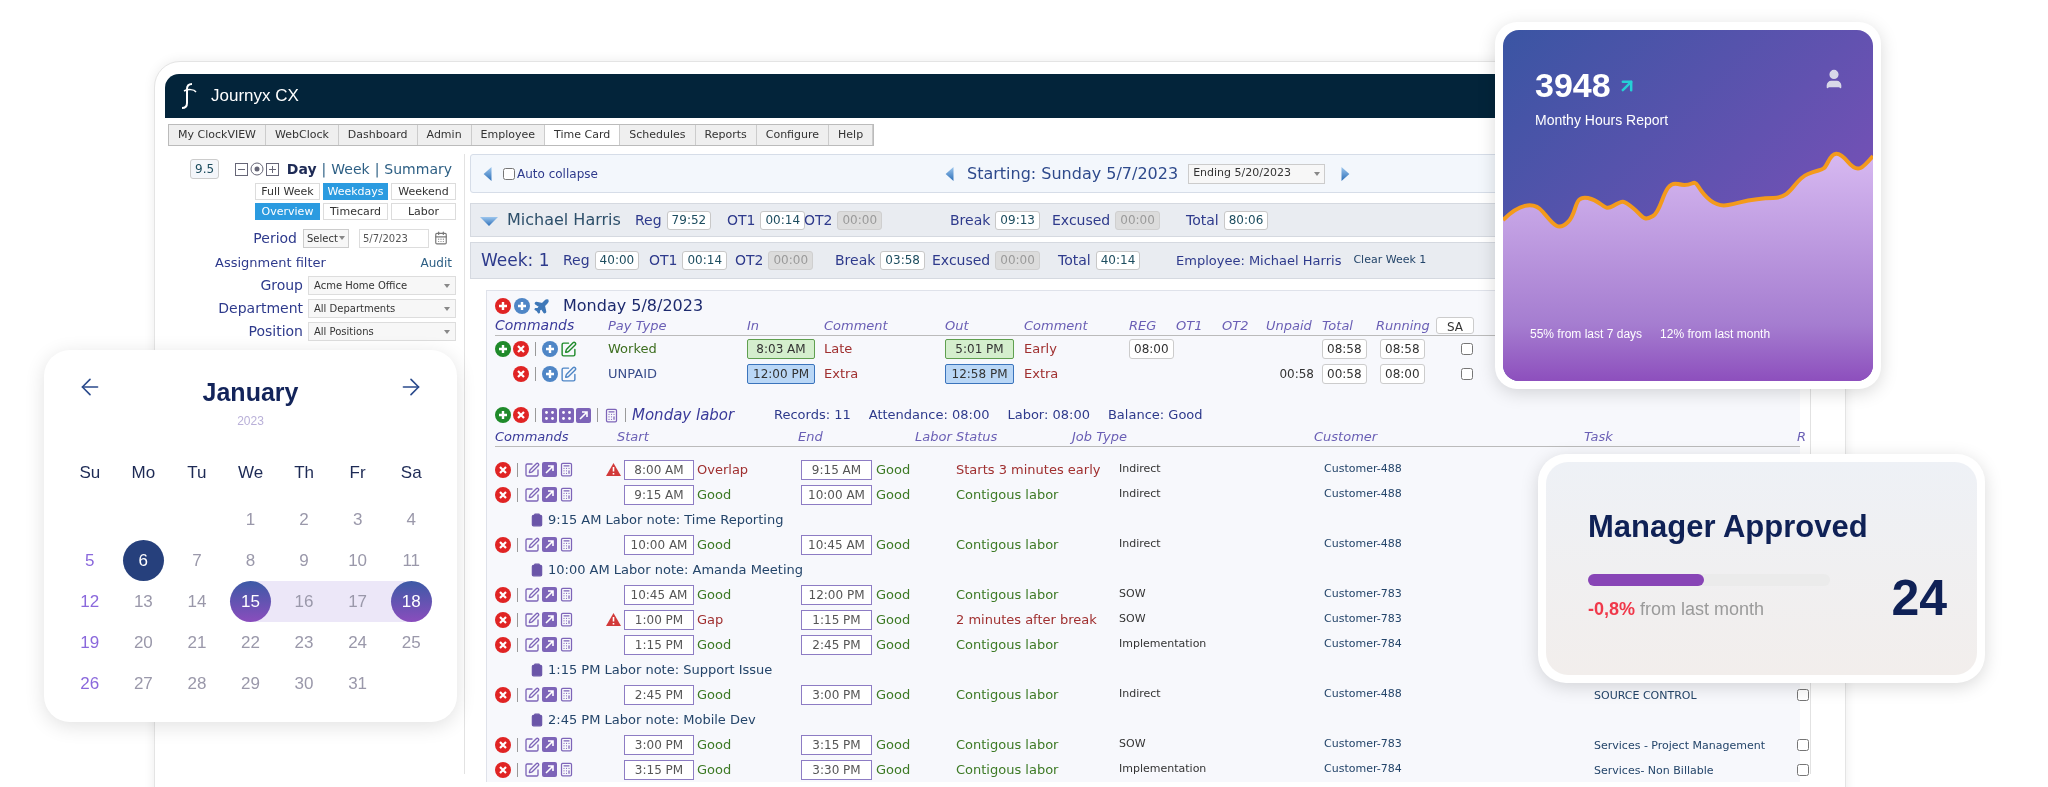 The width and height of the screenshot is (2048, 787). Describe the element at coordinates (143, 560) in the screenshot. I see `calendar-day: 6` at that location.